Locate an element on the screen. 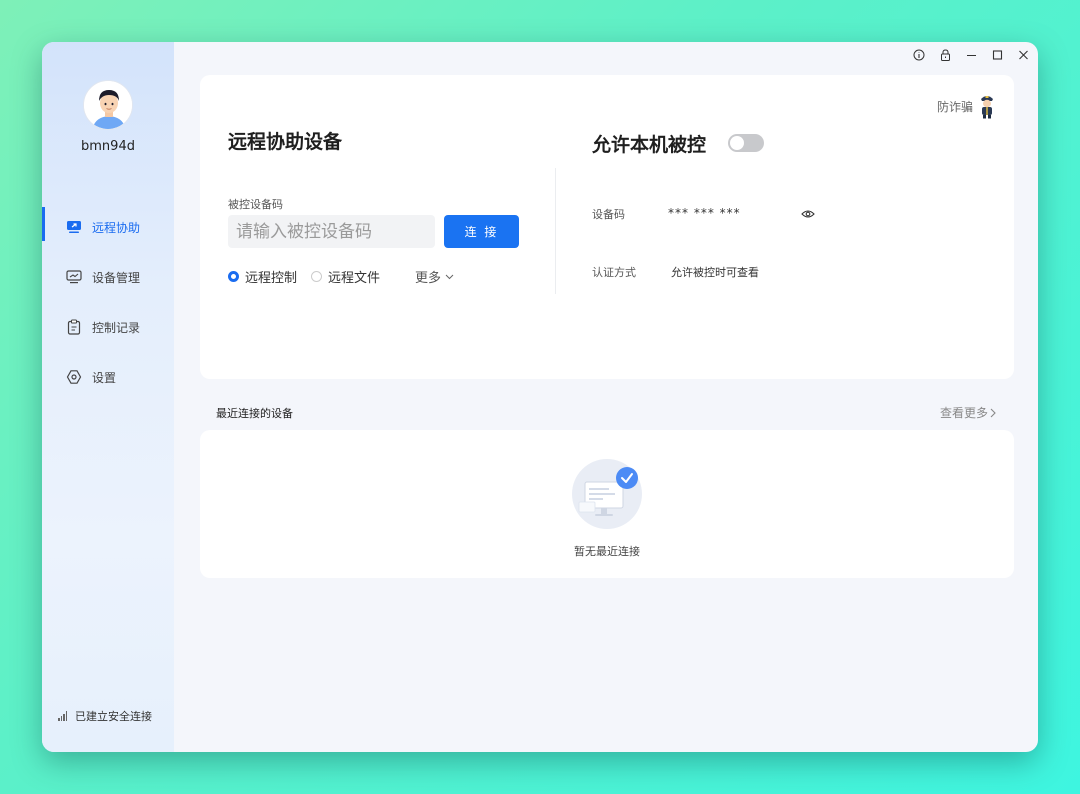 The image size is (1080, 794). clipboard-icon is located at coordinates (74, 327).